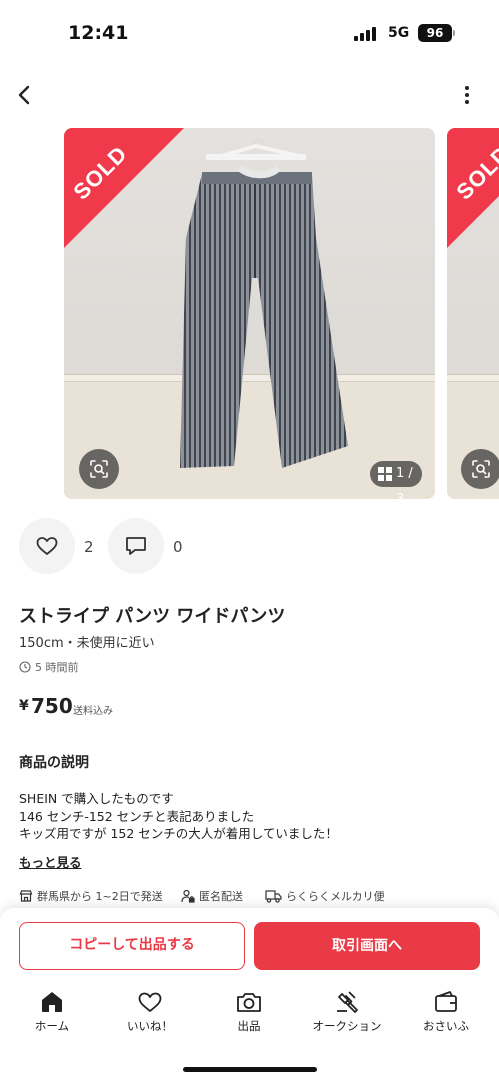 The height and width of the screenshot is (1080, 499). I want to click on home-indicator, so click(250, 1069).